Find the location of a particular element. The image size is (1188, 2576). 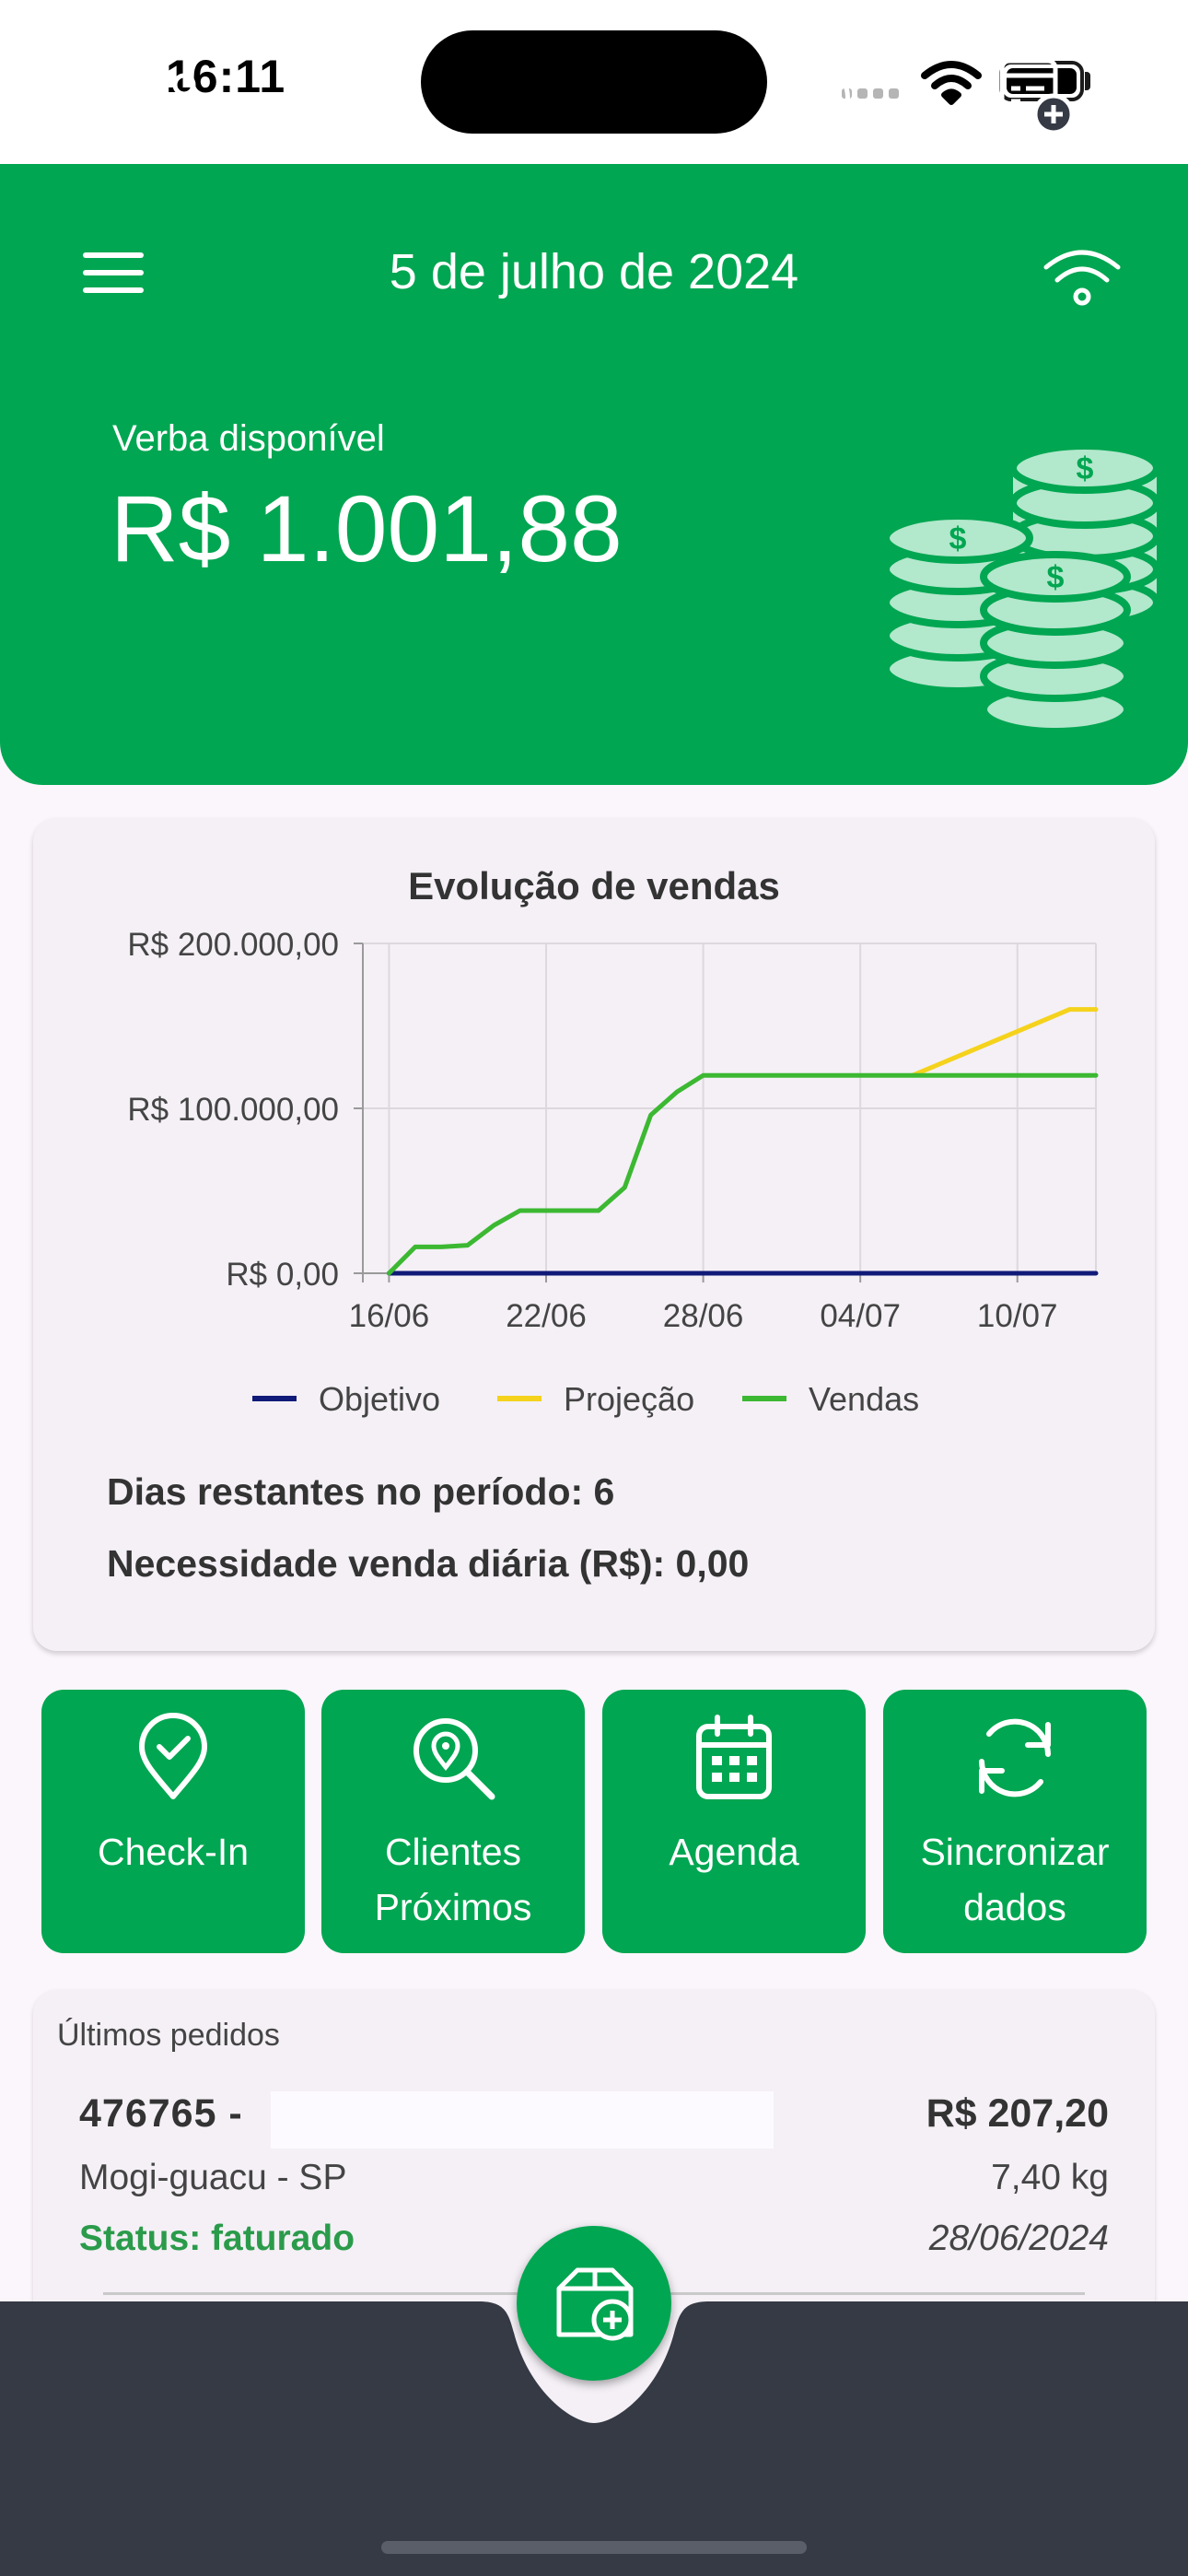

legend-label: Vendas is located at coordinates (864, 1399).